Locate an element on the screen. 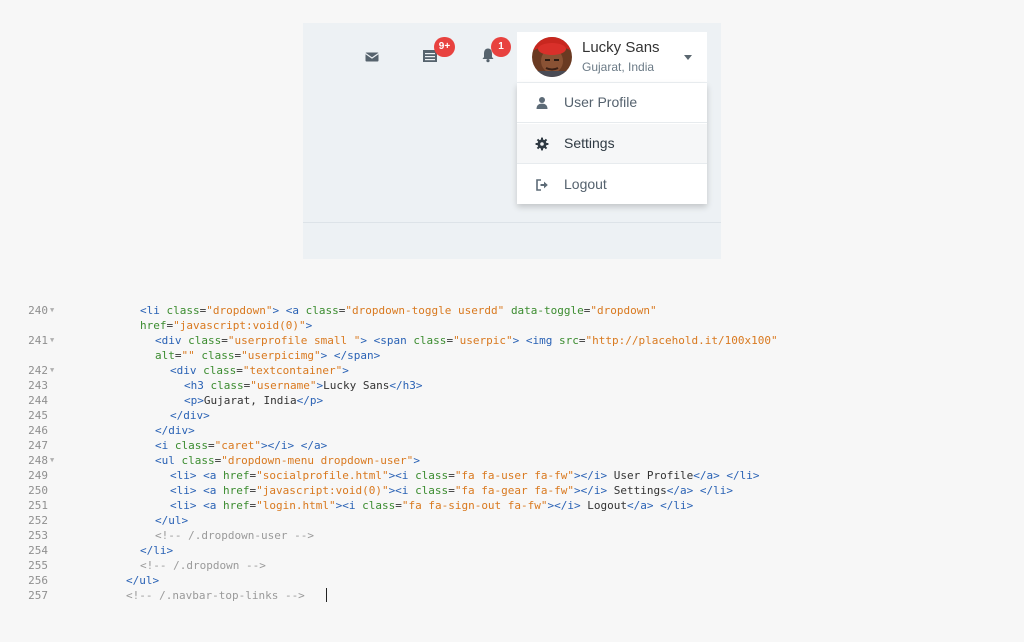 This screenshot has width=1024, height=642. code-token: </p> is located at coordinates (310, 400).